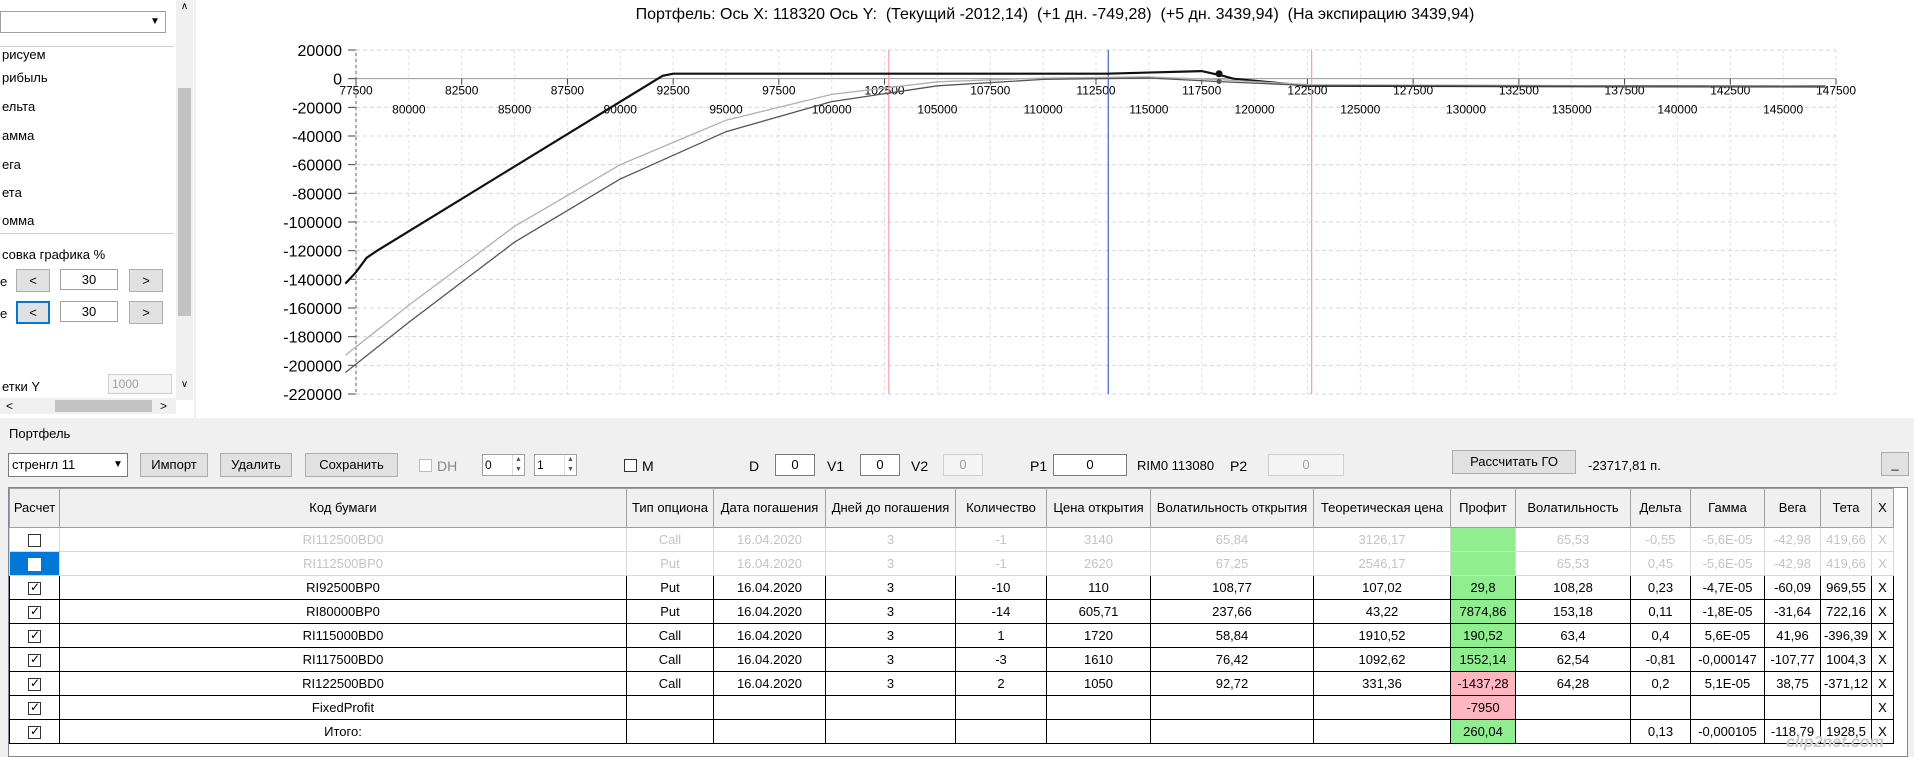 This screenshot has height=757, width=1914. What do you see at coordinates (630, 465) in the screenshot?
I see `m-checkbox` at bounding box center [630, 465].